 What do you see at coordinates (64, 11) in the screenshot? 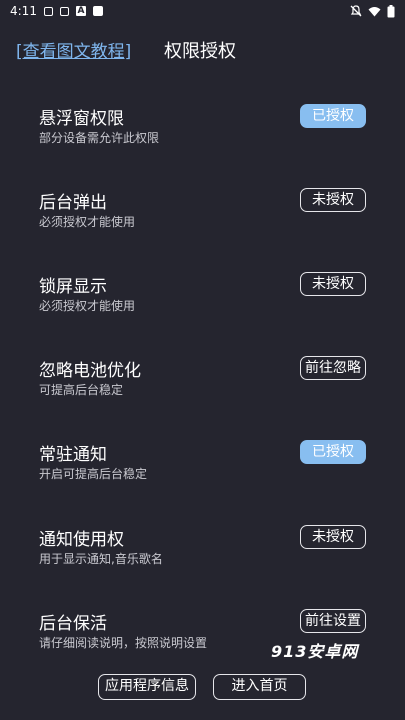
I see `image-icon` at bounding box center [64, 11].